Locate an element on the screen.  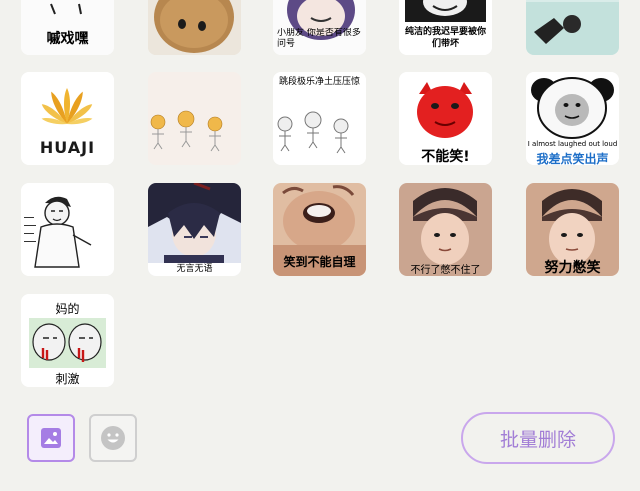
sticker-caption: 跳段极乐净土压压惊 is located at coordinates (319, 82).